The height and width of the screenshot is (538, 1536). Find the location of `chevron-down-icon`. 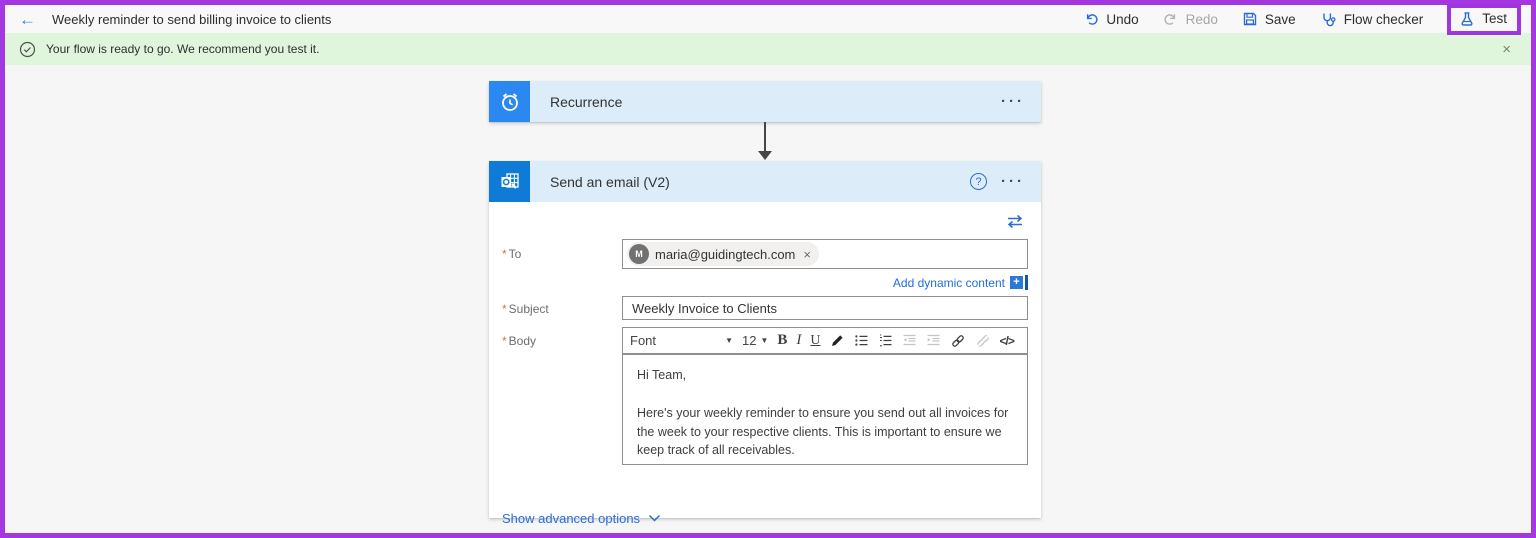

chevron-down-icon is located at coordinates (655, 518).